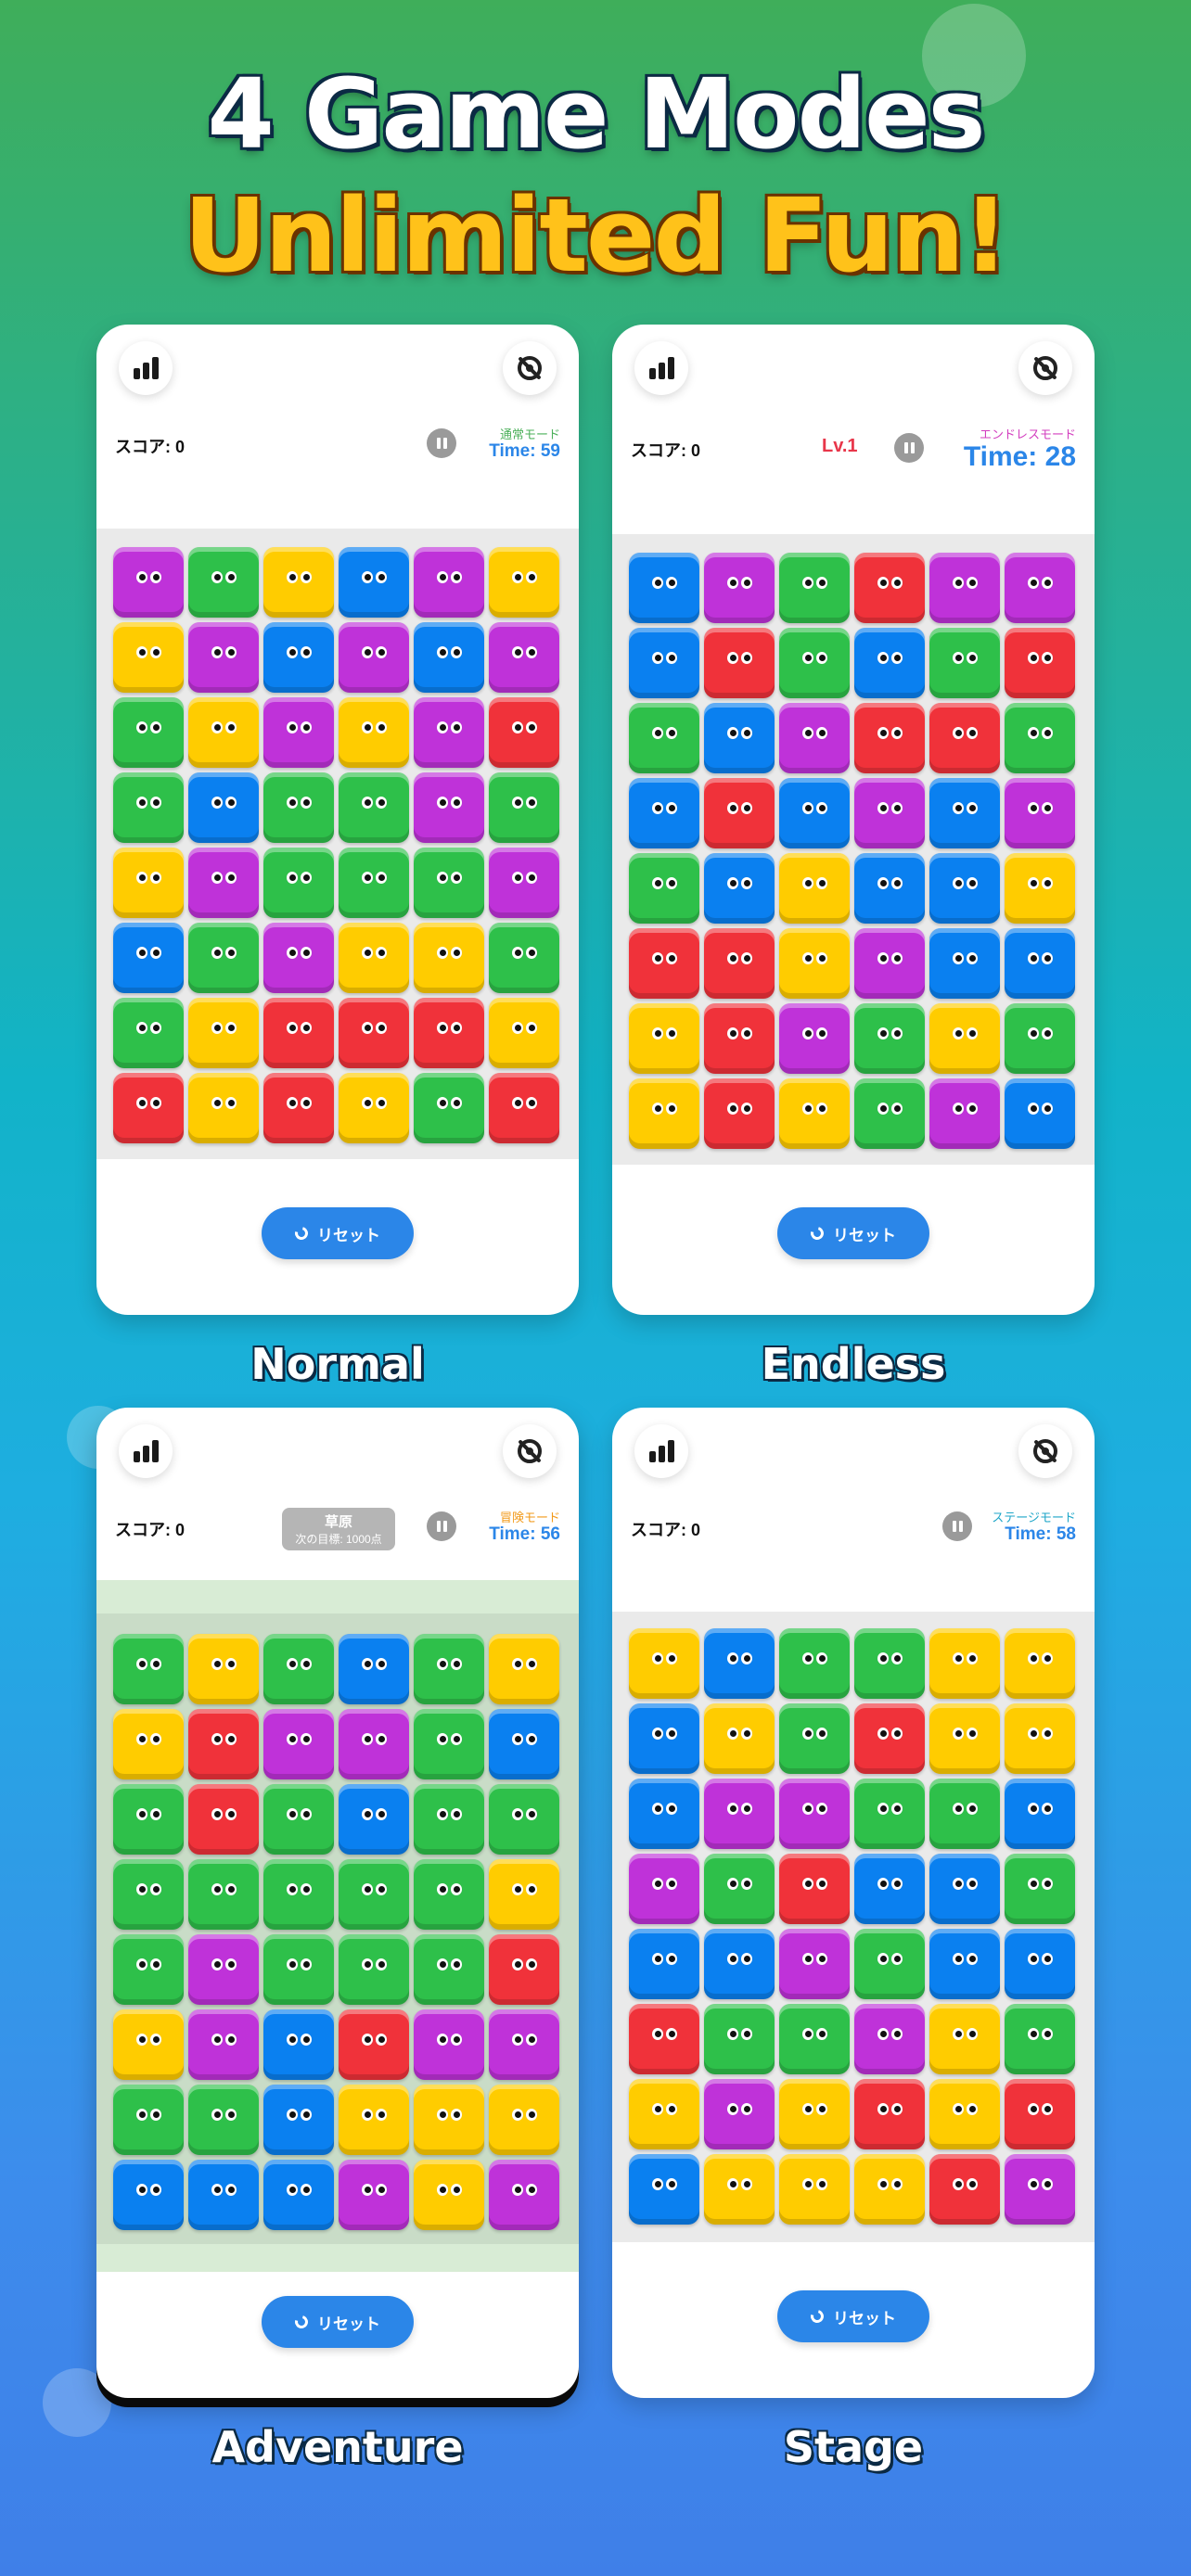 The image size is (1191, 2576). I want to click on settings-button, so click(1045, 1451).